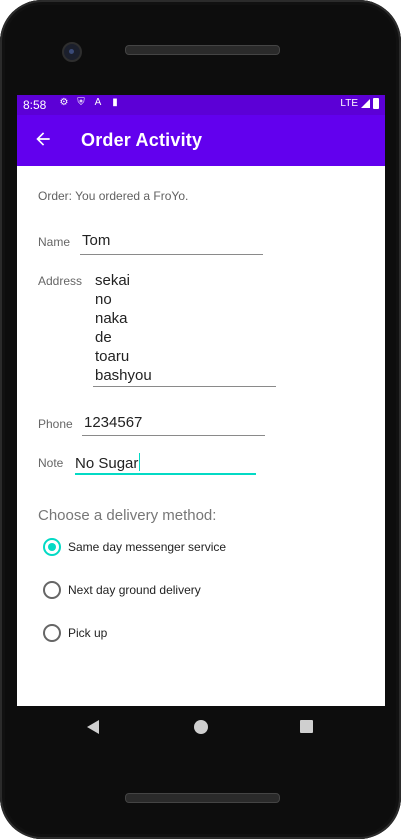  What do you see at coordinates (54, 242) in the screenshot?
I see `name-label: Name` at bounding box center [54, 242].